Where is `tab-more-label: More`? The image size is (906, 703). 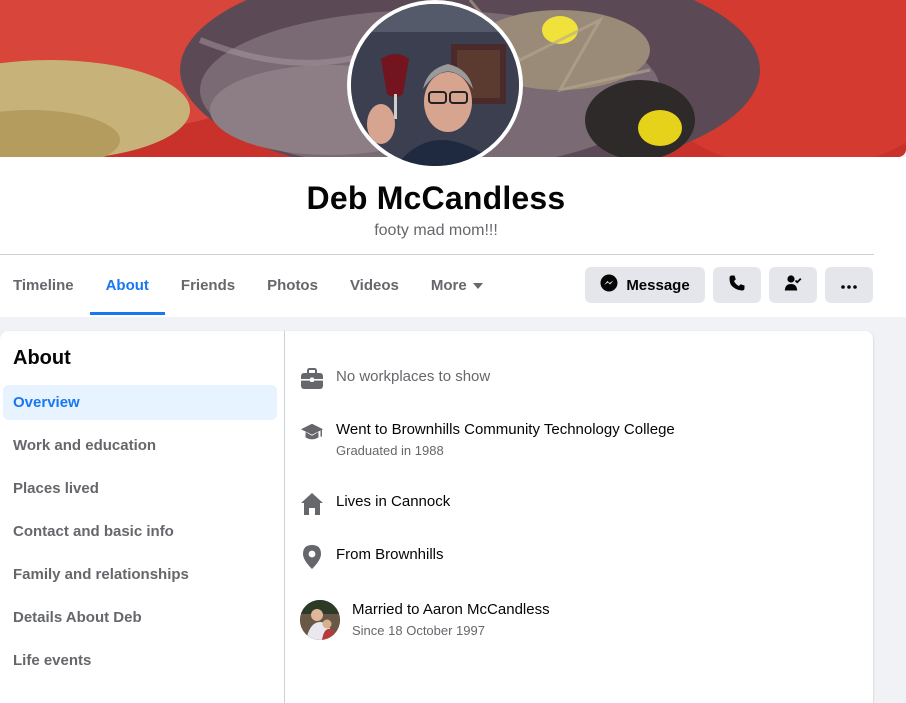 tab-more-label: More is located at coordinates (448, 285).